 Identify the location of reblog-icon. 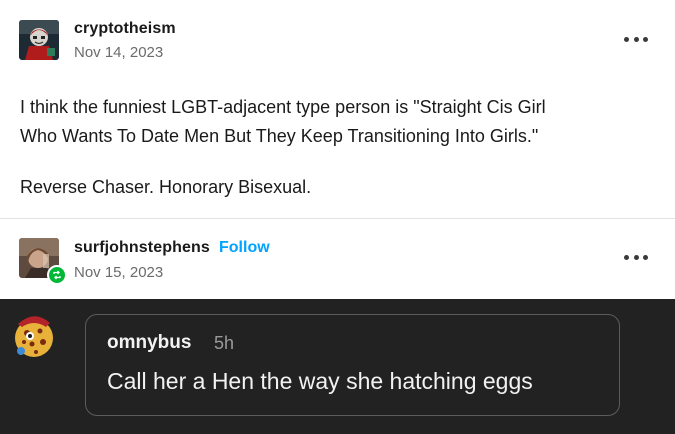
(57, 275).